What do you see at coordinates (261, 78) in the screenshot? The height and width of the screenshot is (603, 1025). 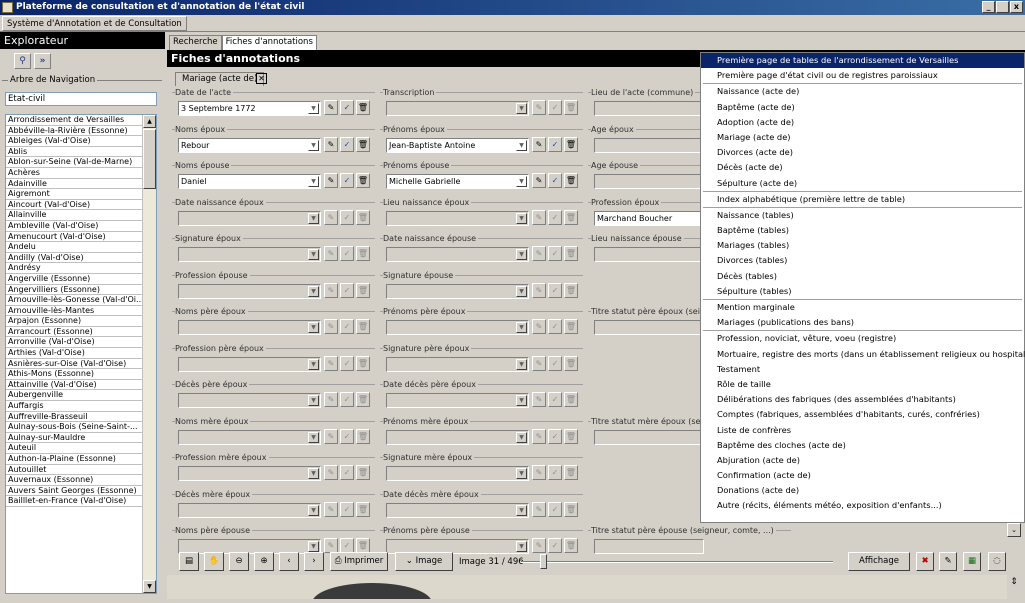 I see `close-acte-icon: ✕` at bounding box center [261, 78].